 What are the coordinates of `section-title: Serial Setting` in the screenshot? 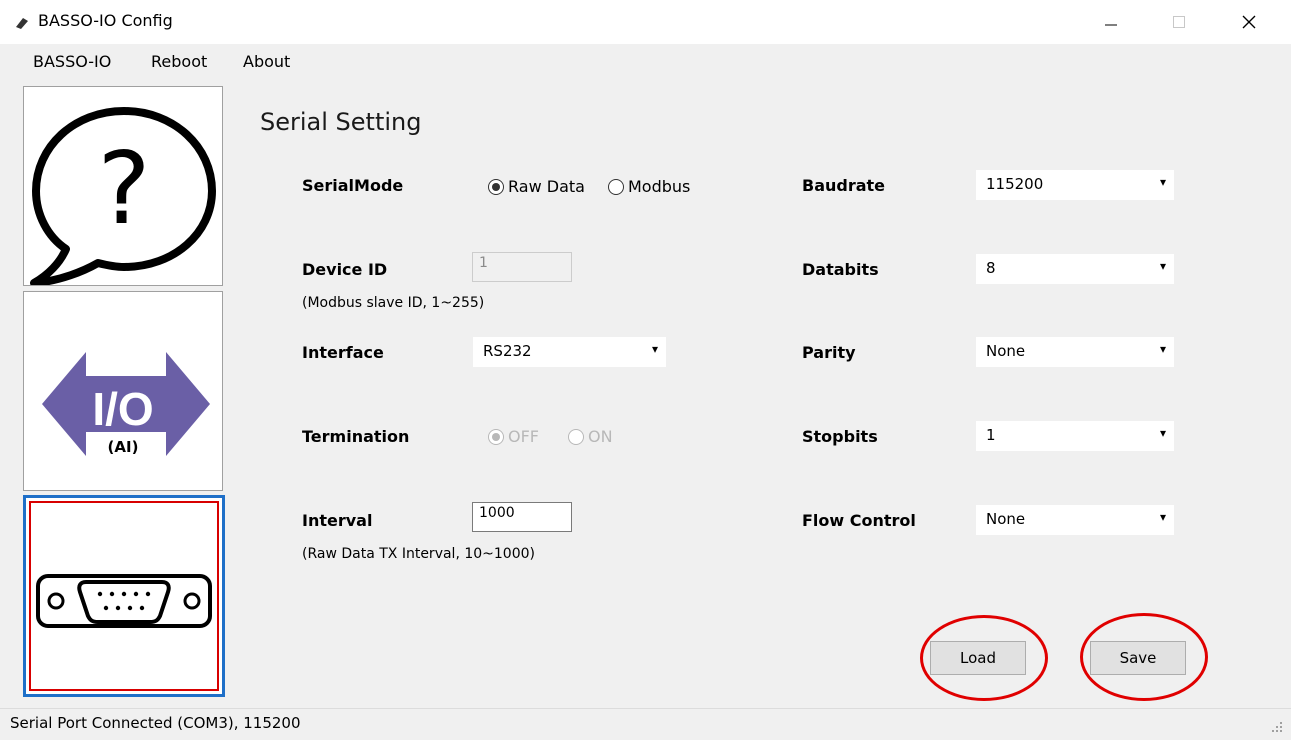 It's located at (341, 122).